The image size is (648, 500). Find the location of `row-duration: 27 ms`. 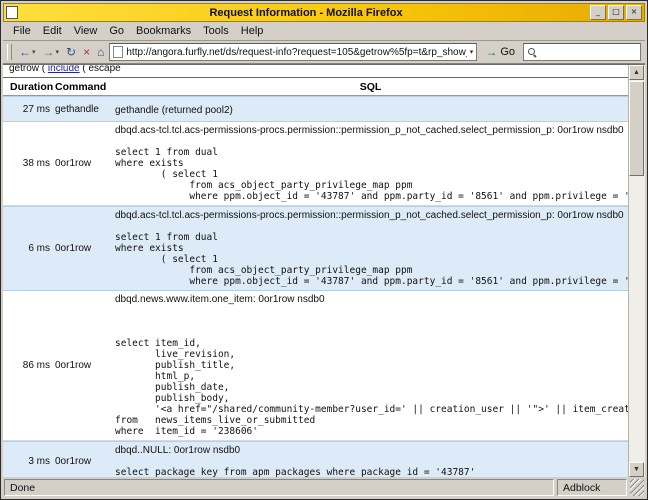

row-duration: 27 ms is located at coordinates (36, 109).